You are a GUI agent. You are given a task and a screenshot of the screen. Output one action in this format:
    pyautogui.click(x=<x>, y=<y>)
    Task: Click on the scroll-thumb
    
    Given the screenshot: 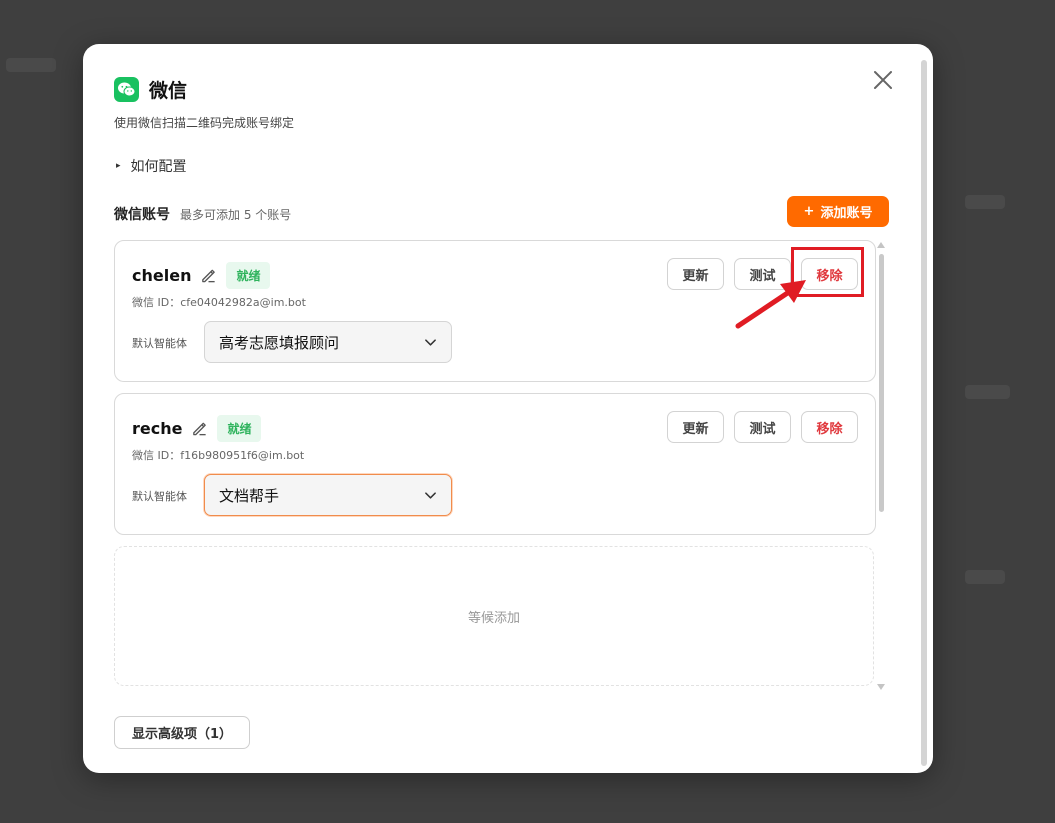 What is the action you would take?
    pyautogui.click(x=881, y=383)
    